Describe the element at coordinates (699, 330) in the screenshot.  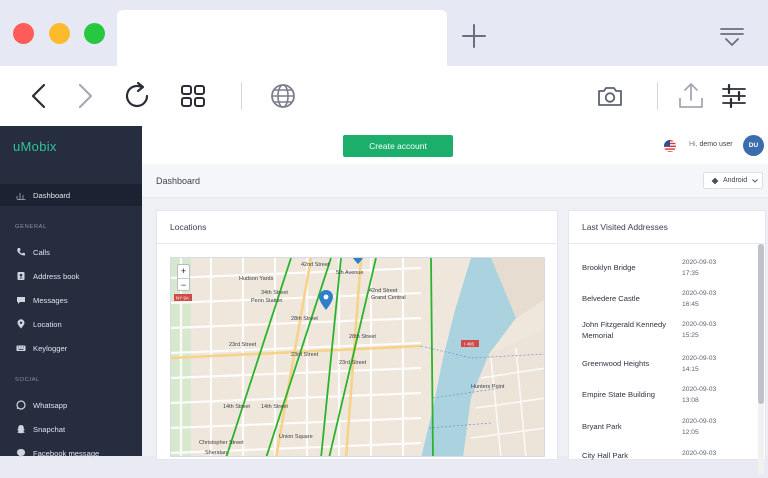
I see `address-time: 2020-09-03 15:25` at that location.